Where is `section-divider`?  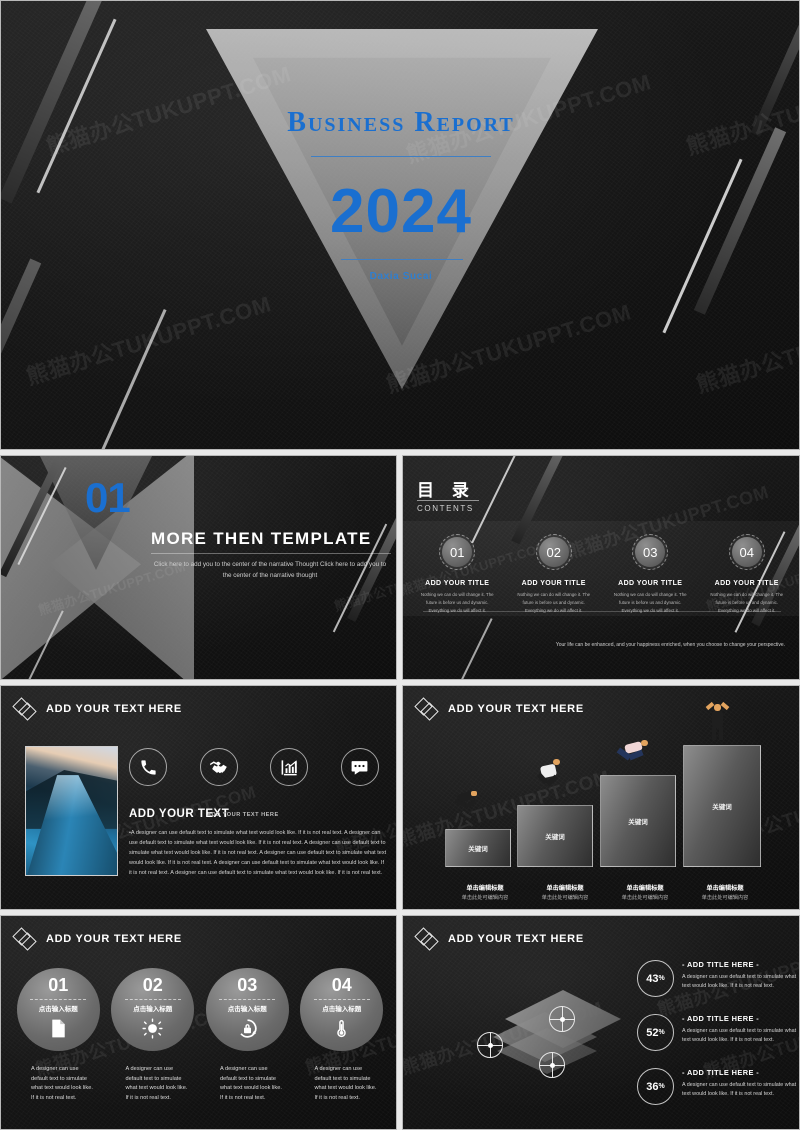 section-divider is located at coordinates (271, 553).